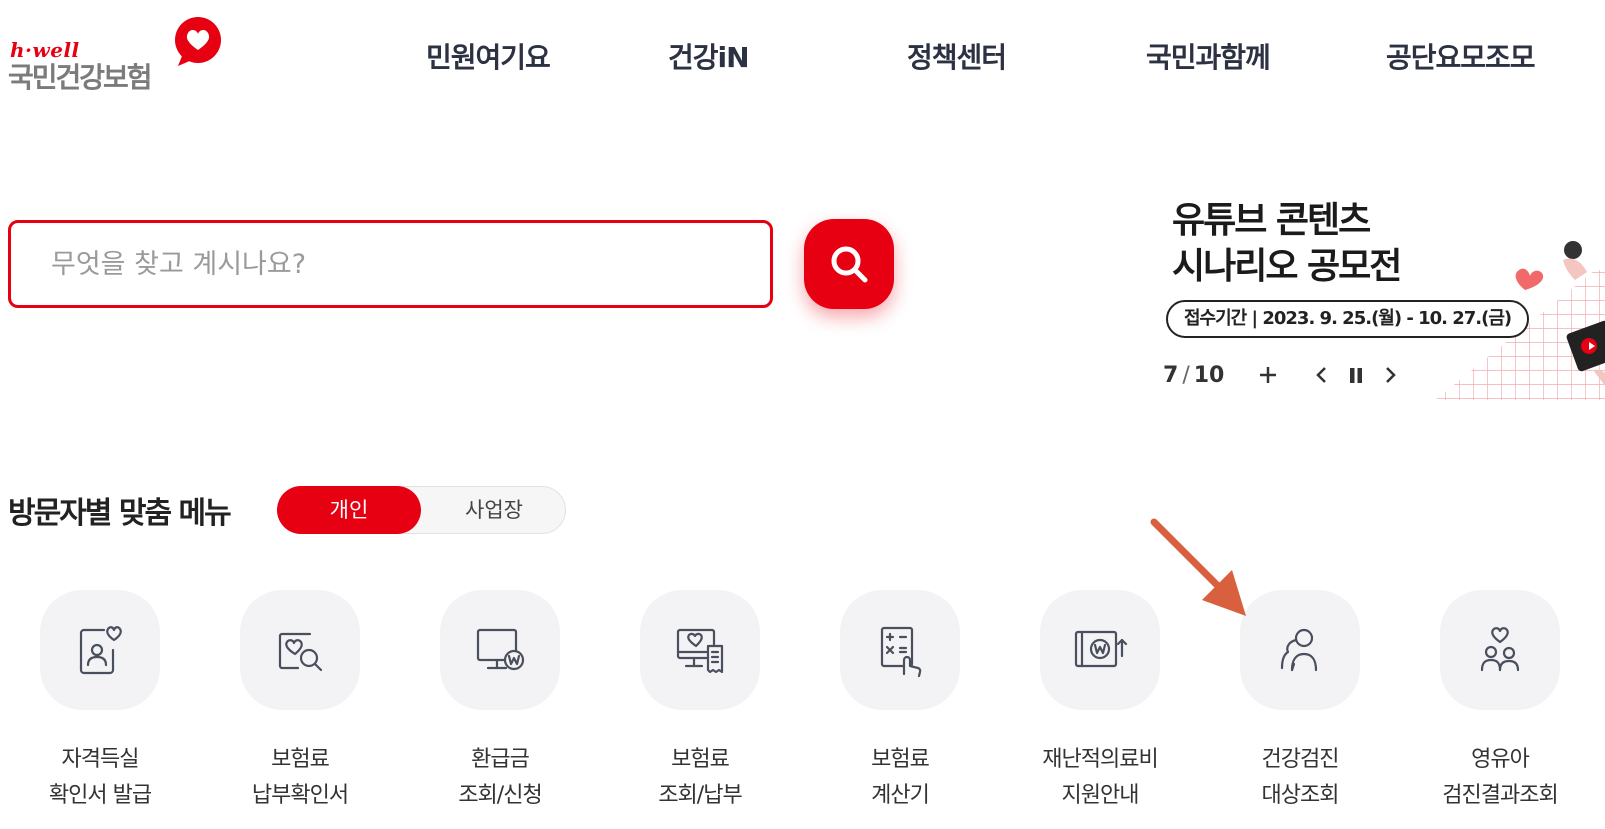  Describe the element at coordinates (1500, 778) in the screenshot. I see `quick-menu-label: 영유아 검진결과조회` at that location.